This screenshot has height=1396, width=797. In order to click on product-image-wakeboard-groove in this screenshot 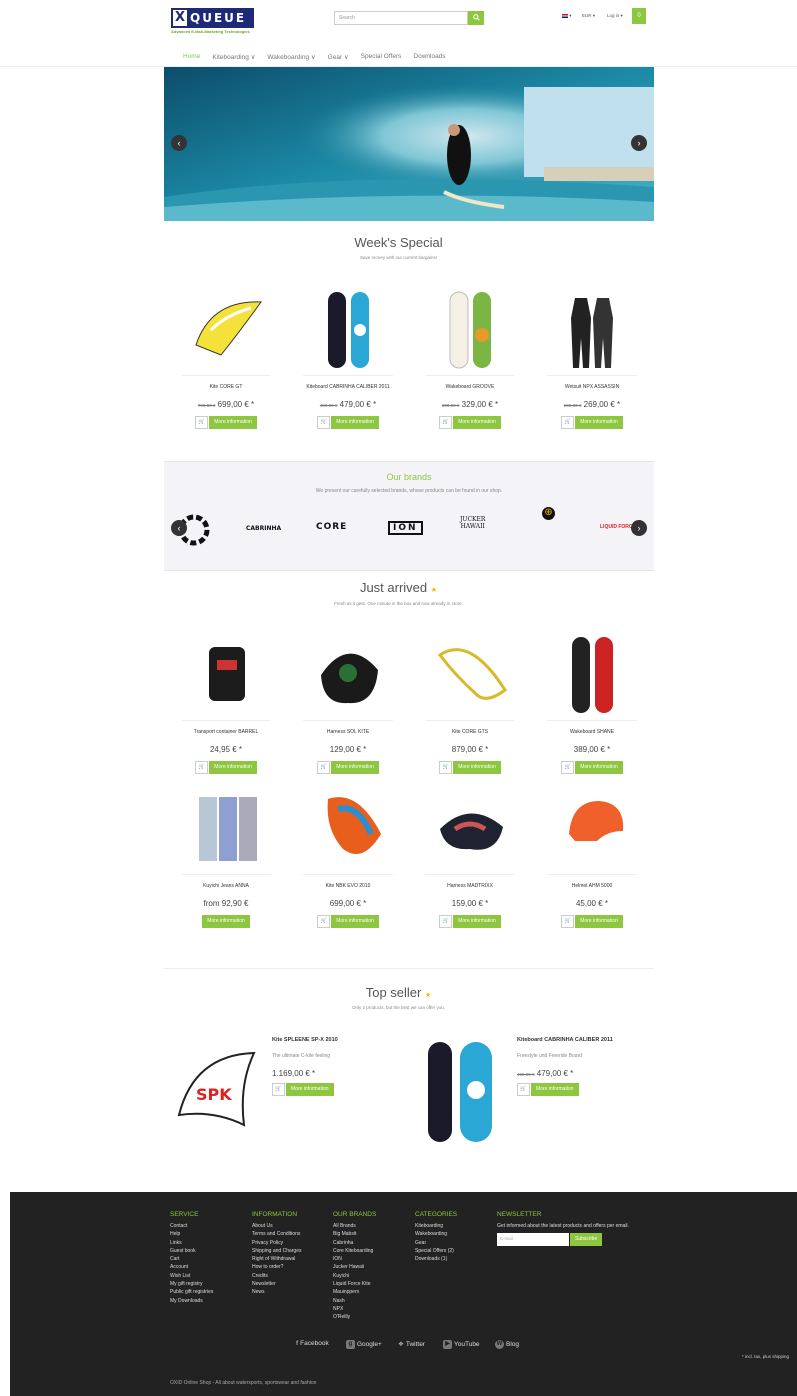, I will do `click(470, 330)`.